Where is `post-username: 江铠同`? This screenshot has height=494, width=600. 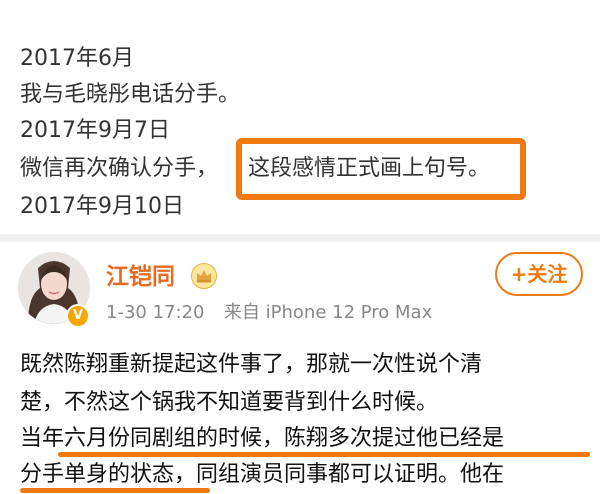
post-username: 江铠同 is located at coordinates (140, 277).